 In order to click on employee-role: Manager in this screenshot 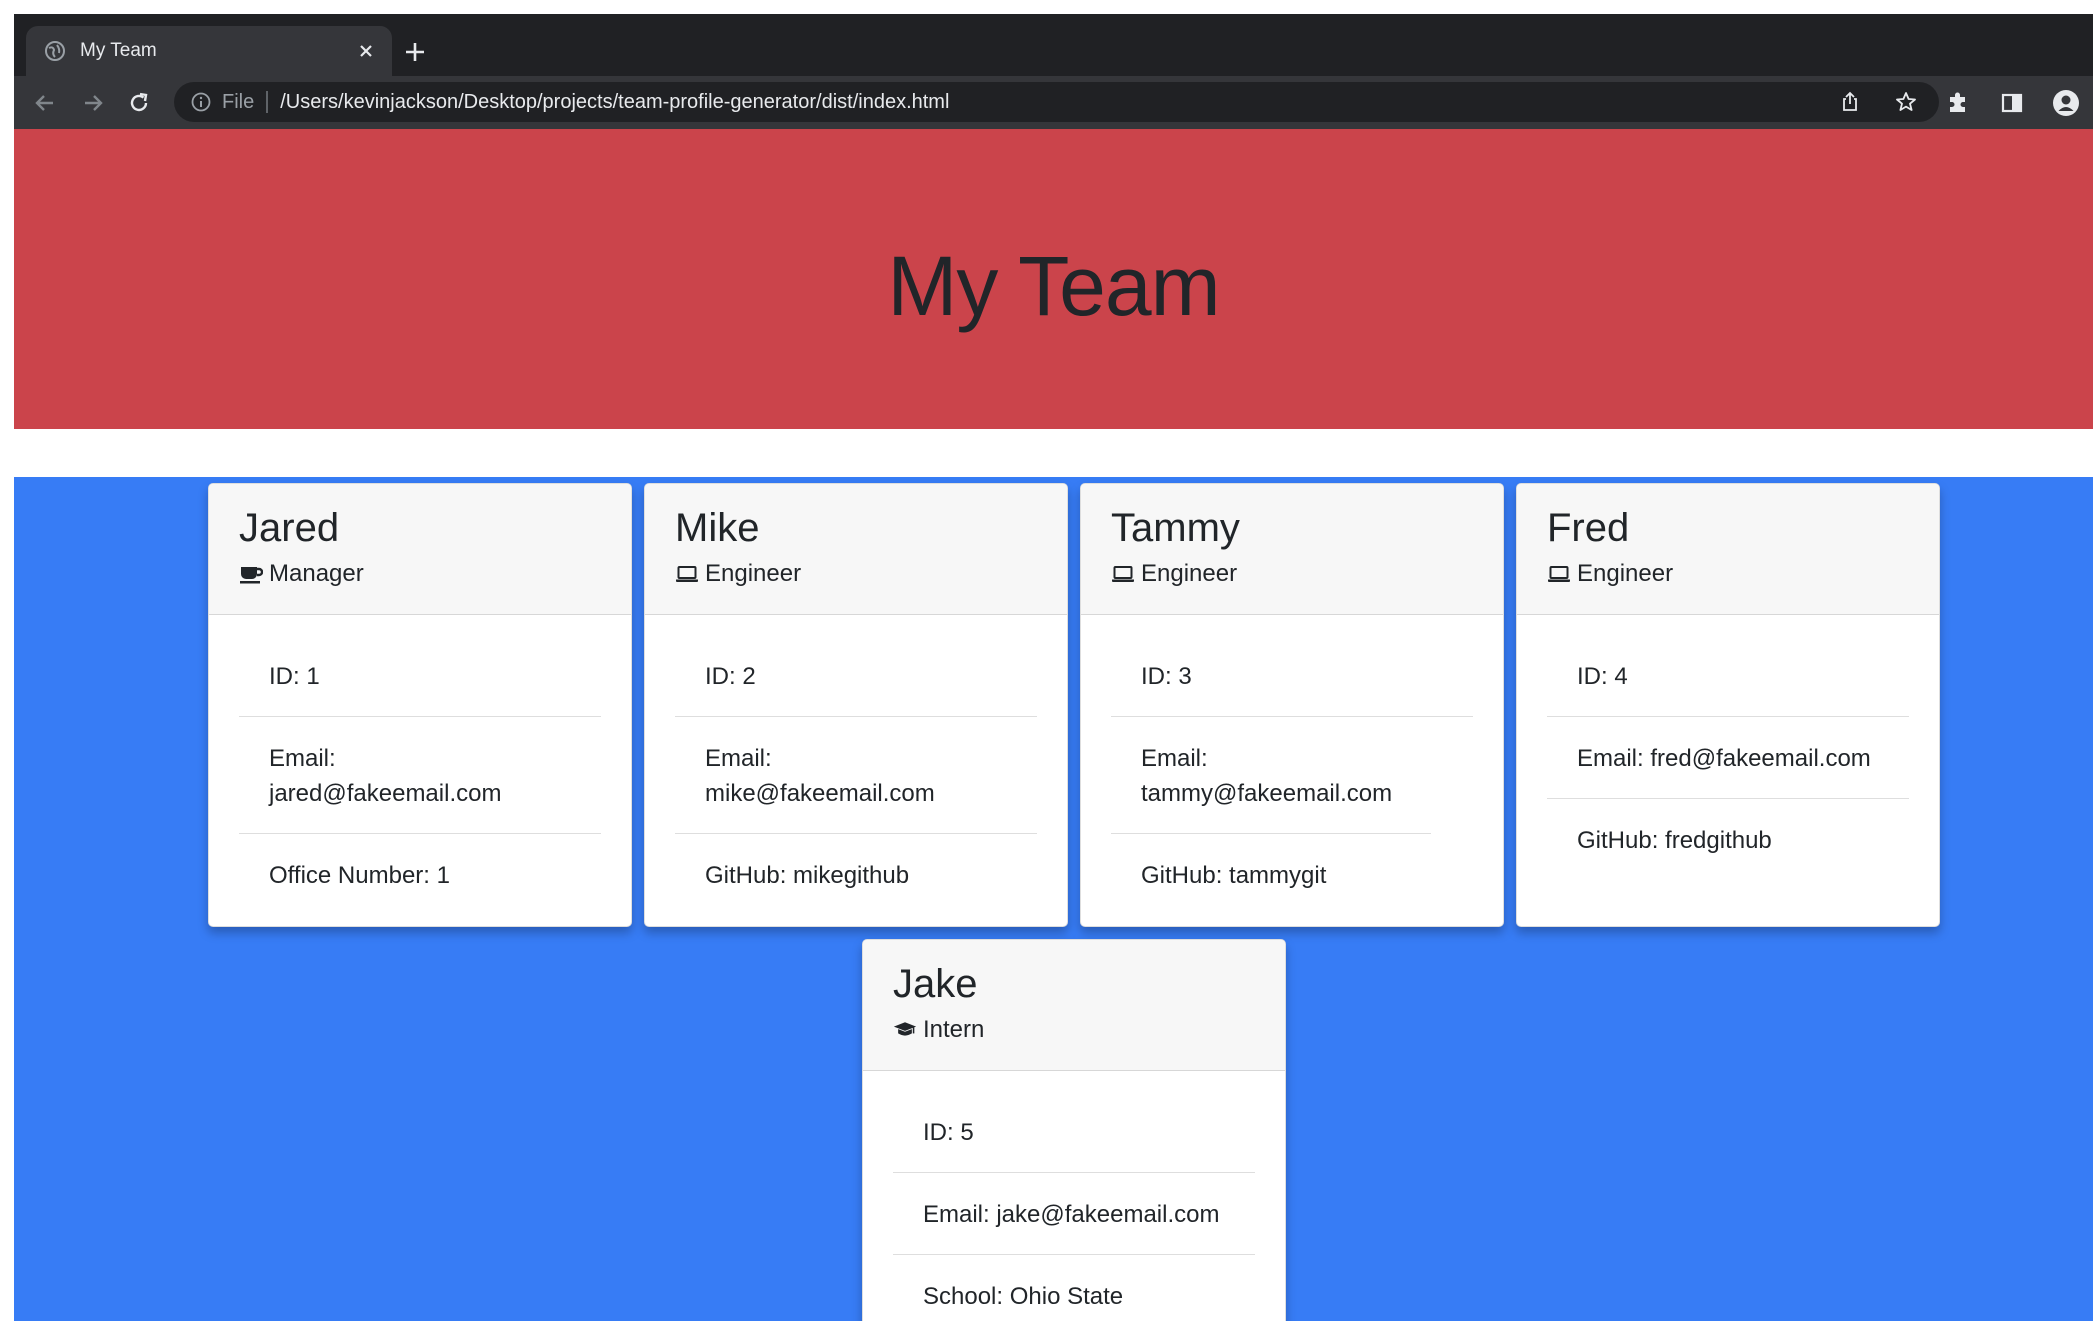, I will do `click(420, 574)`.